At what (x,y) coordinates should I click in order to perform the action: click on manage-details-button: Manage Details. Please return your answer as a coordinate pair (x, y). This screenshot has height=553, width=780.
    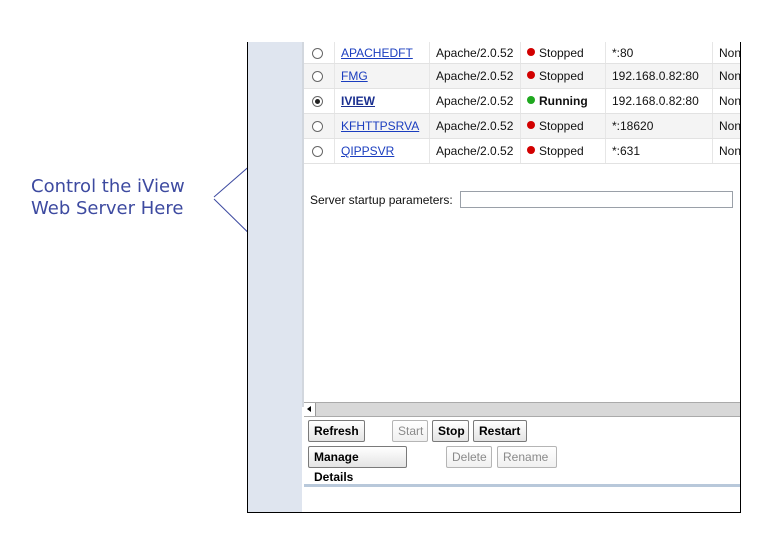
    Looking at the image, I should click on (357, 465).